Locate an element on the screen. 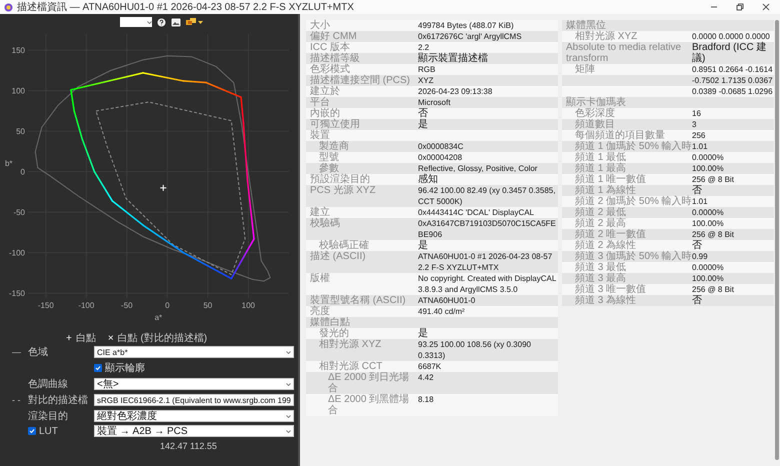 Image resolution: width=780 pixels, height=466 pixels. property-label: 裝置 is located at coordinates (320, 135).